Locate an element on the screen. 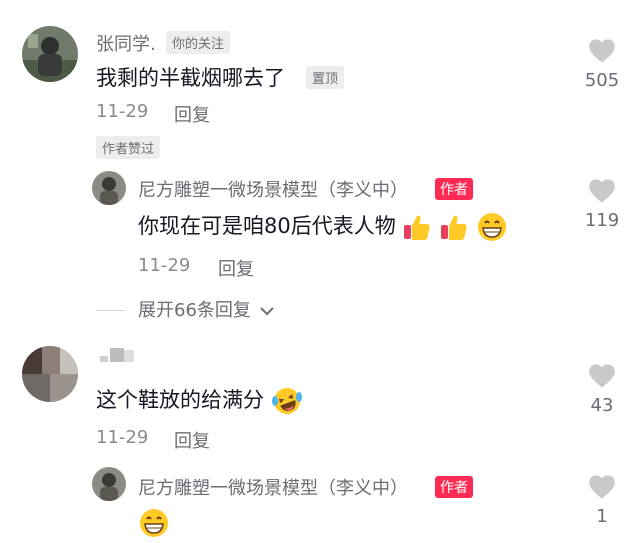 Image resolution: width=640 pixels, height=543 pixels. comment-text-content: 这个鞋放的给满分 is located at coordinates (180, 400).